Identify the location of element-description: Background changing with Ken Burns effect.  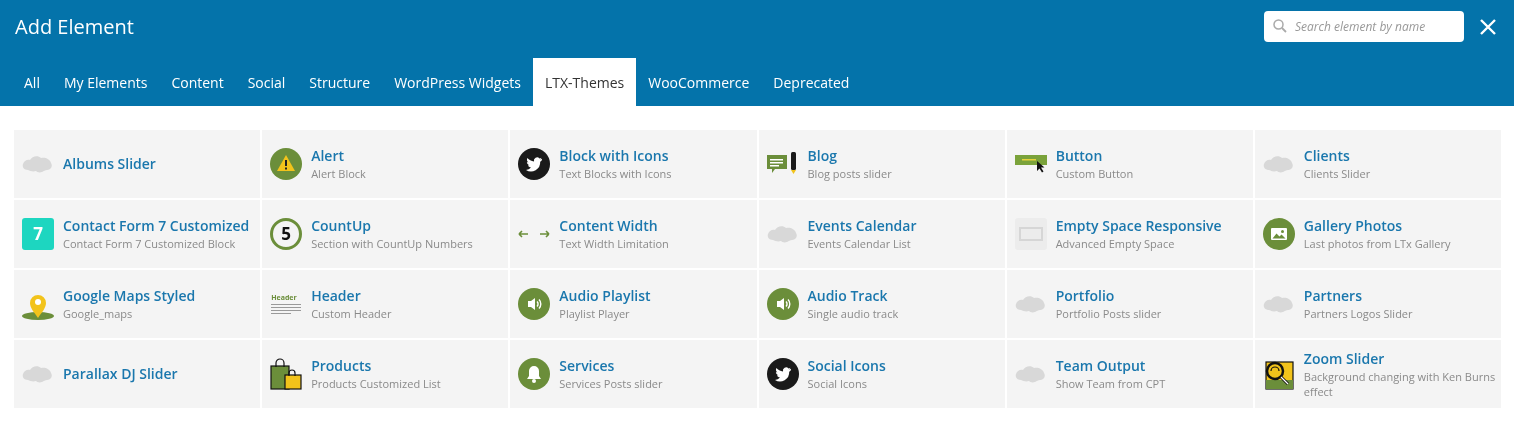
(1400, 383).